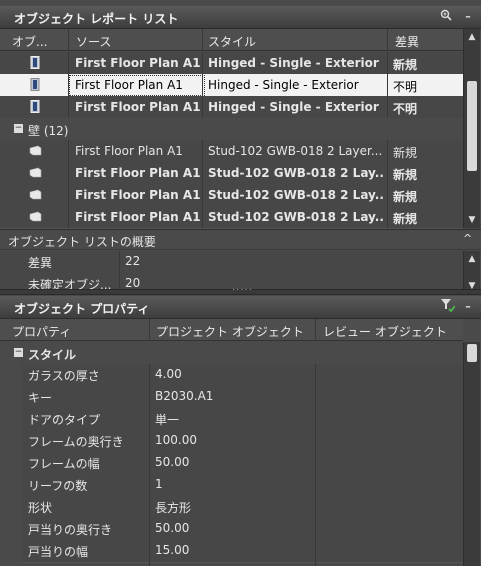 Image resolution: width=481 pixels, height=566 pixels. What do you see at coordinates (242, 419) in the screenshot?
I see `property-row: ドアのタイプ 単一` at bounding box center [242, 419].